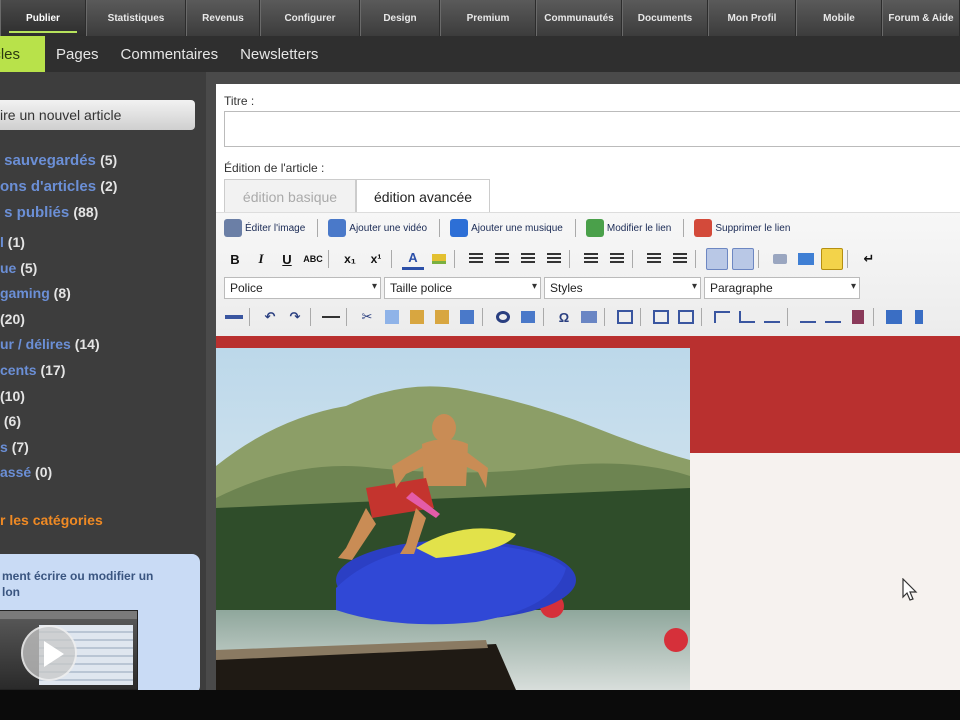 Image resolution: width=960 pixels, height=720 pixels. What do you see at coordinates (806, 259) in the screenshot?
I see `image-icon` at bounding box center [806, 259].